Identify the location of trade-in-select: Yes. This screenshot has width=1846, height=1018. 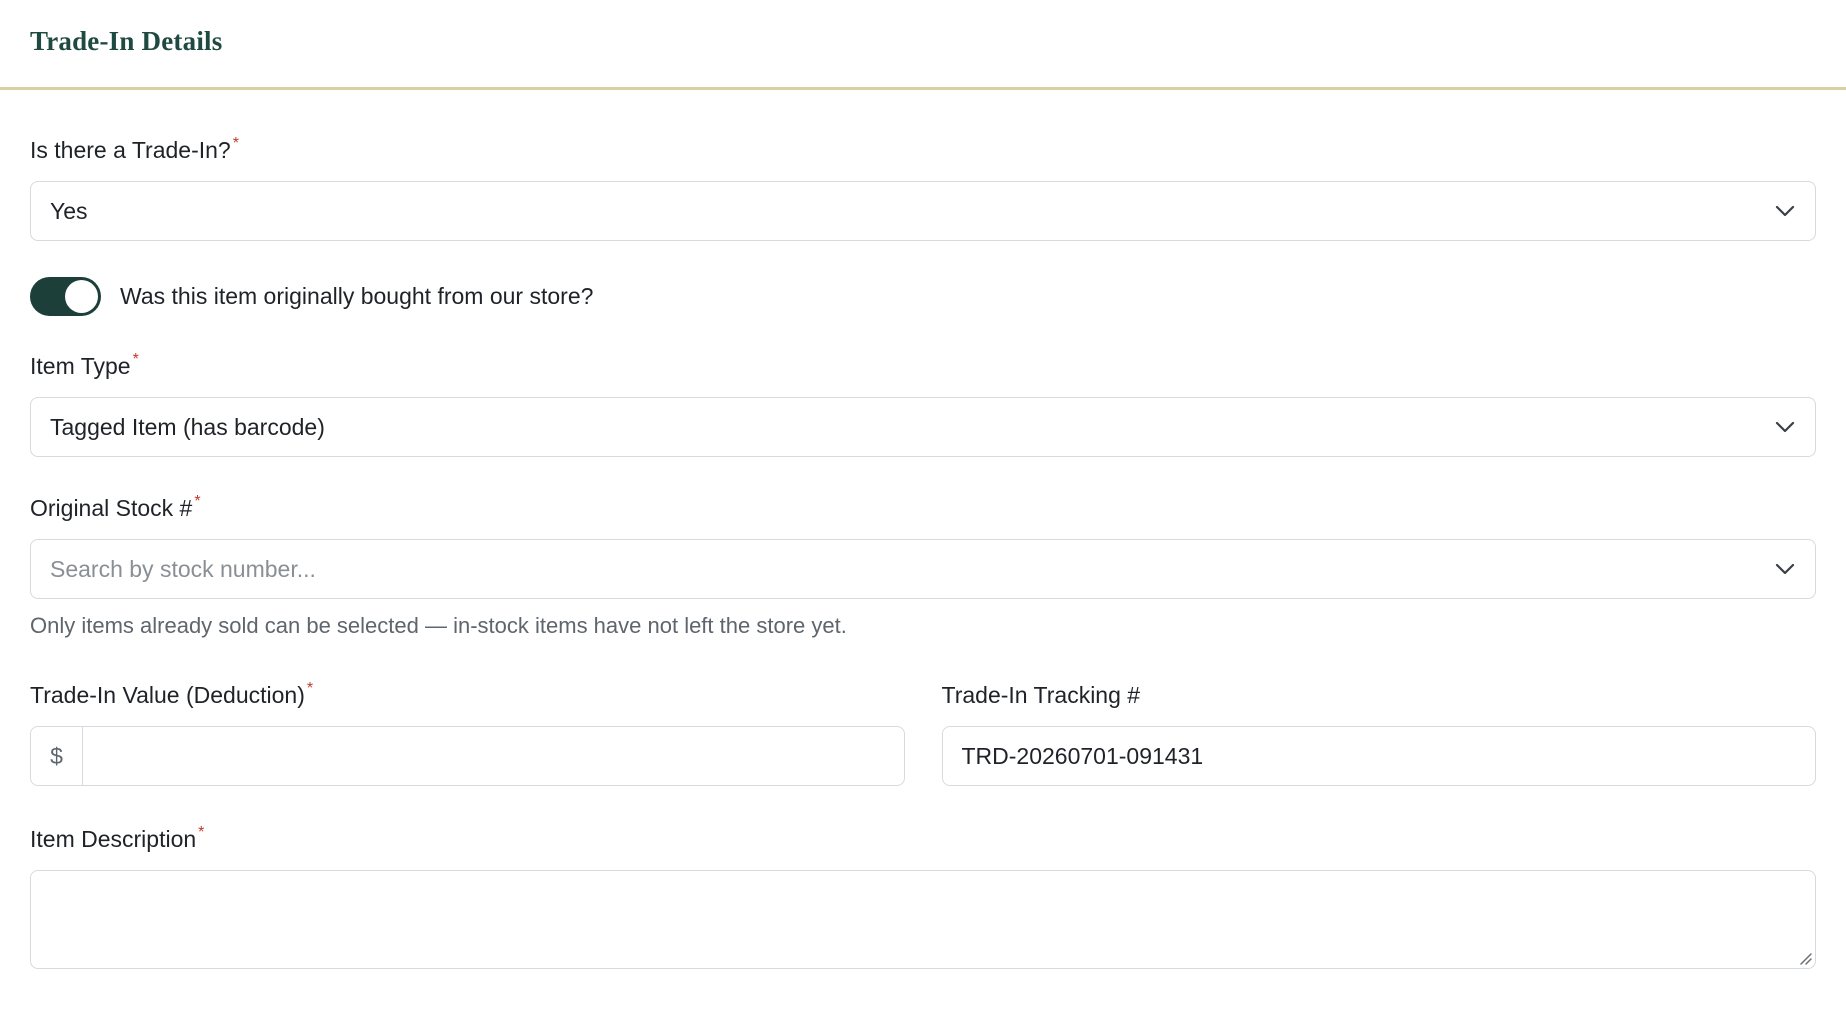
(923, 211).